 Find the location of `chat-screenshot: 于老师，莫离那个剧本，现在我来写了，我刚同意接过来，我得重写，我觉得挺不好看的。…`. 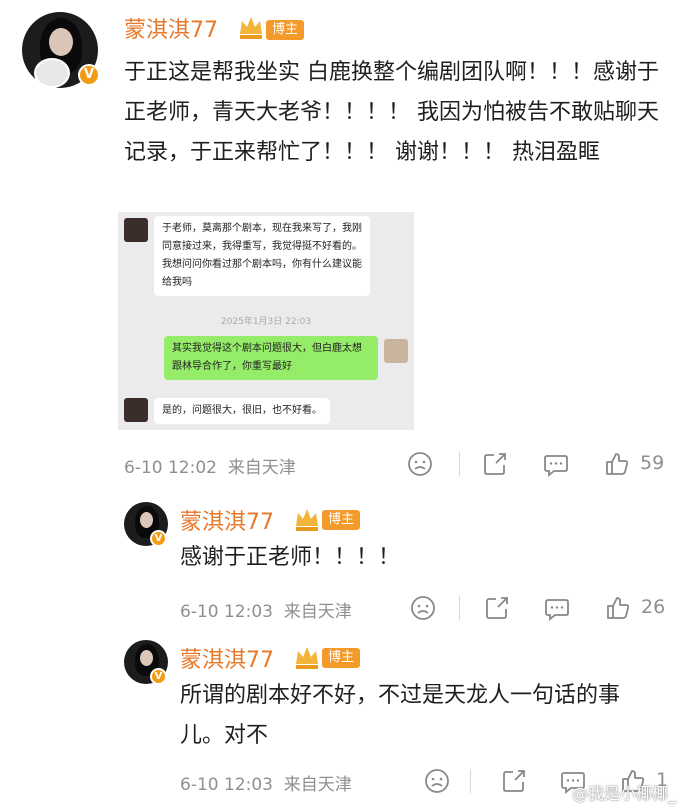

chat-screenshot: 于老师，莫离那个剧本，现在我来写了，我刚同意接过来，我得重写，我觉得挺不好看的。… is located at coordinates (266, 321).